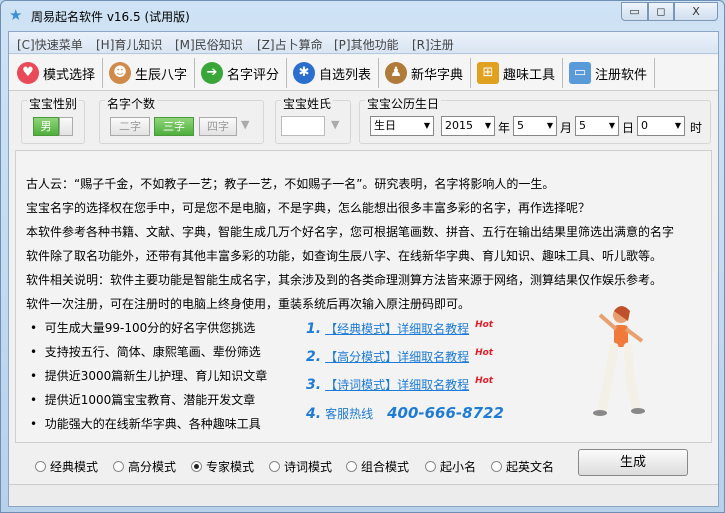  Describe the element at coordinates (396, 73) in the screenshot. I see `graduate-icon: ♟` at that location.